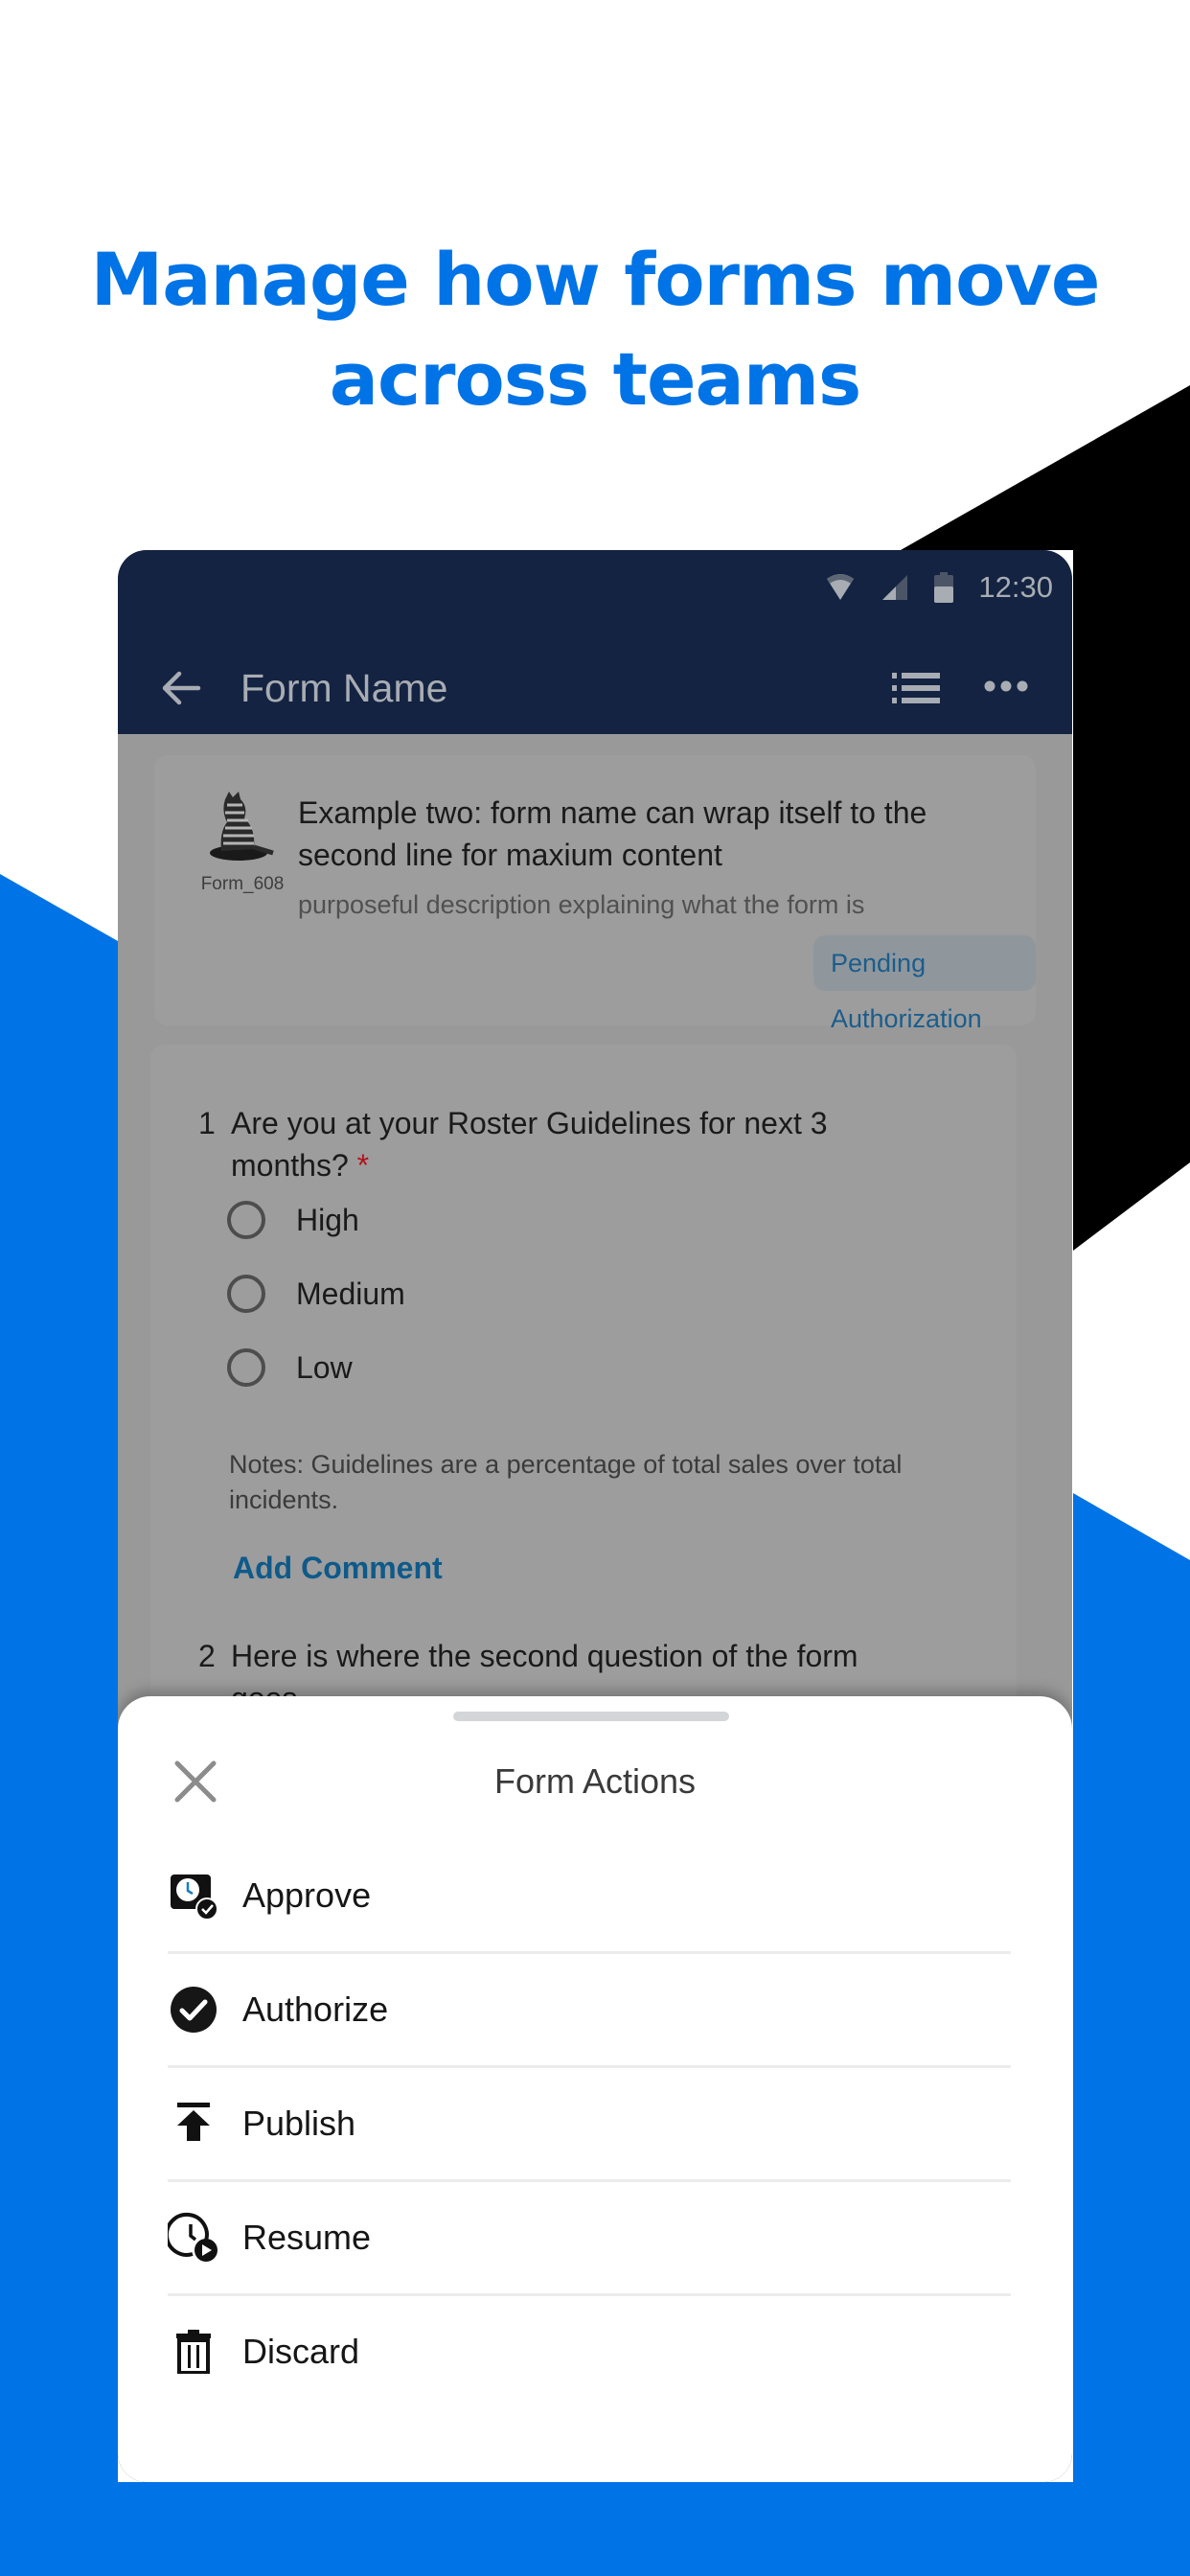 Image resolution: width=1190 pixels, height=2576 pixels. What do you see at coordinates (301, 2351) in the screenshot?
I see `action-label: Discard` at bounding box center [301, 2351].